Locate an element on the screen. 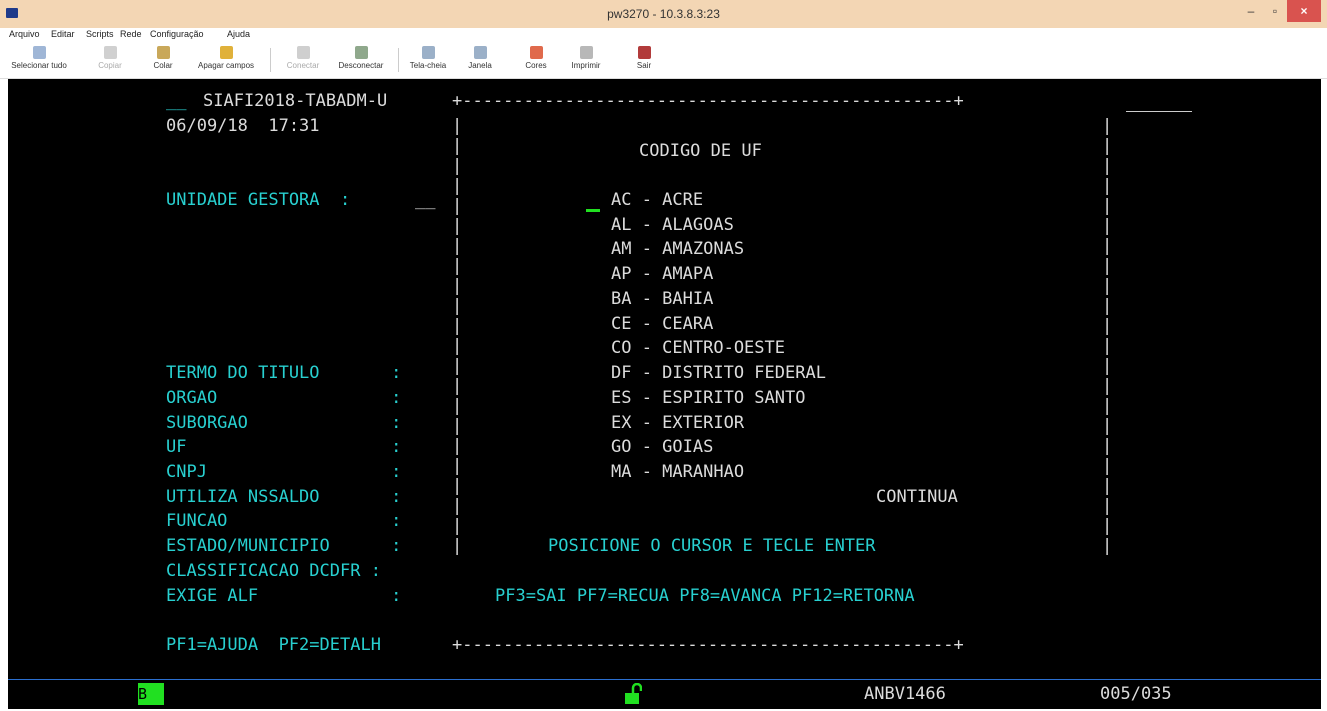 This screenshot has width=1327, height=711. menu-configuracao: Configuração is located at coordinates (177, 34).